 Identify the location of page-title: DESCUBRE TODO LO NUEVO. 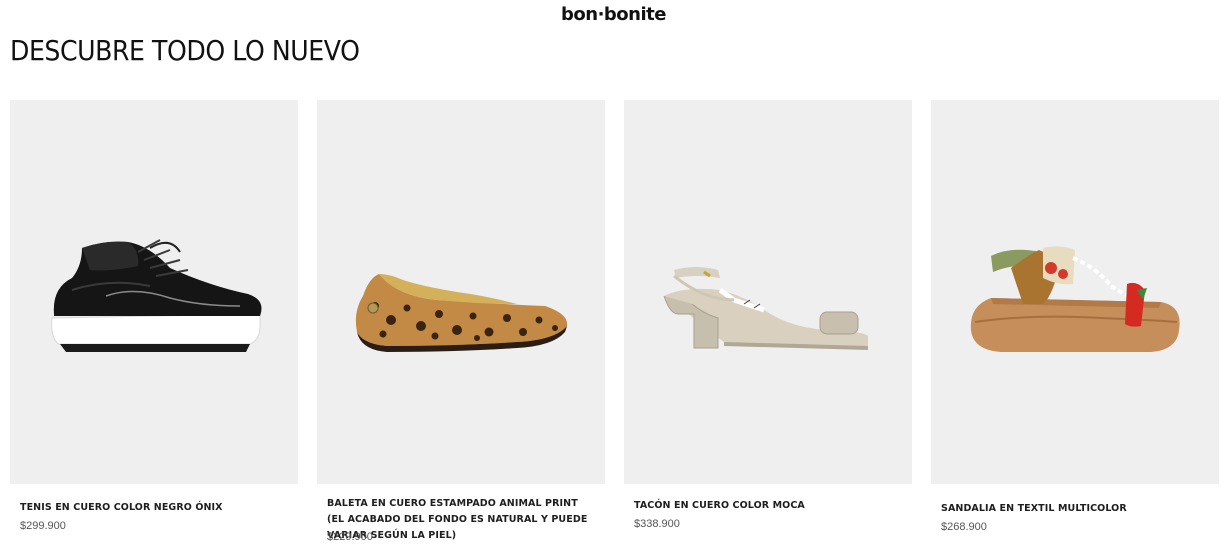
(185, 50).